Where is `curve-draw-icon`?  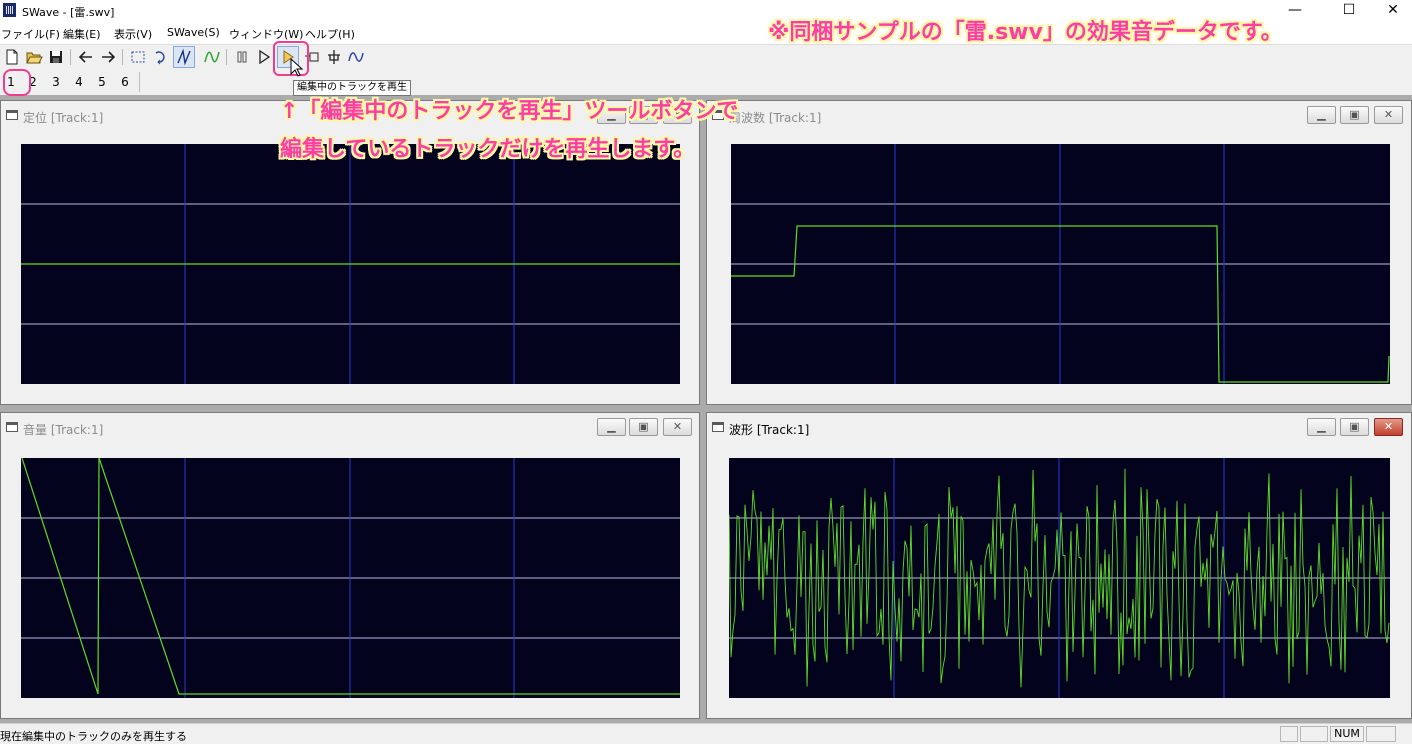 curve-draw-icon is located at coordinates (212, 57).